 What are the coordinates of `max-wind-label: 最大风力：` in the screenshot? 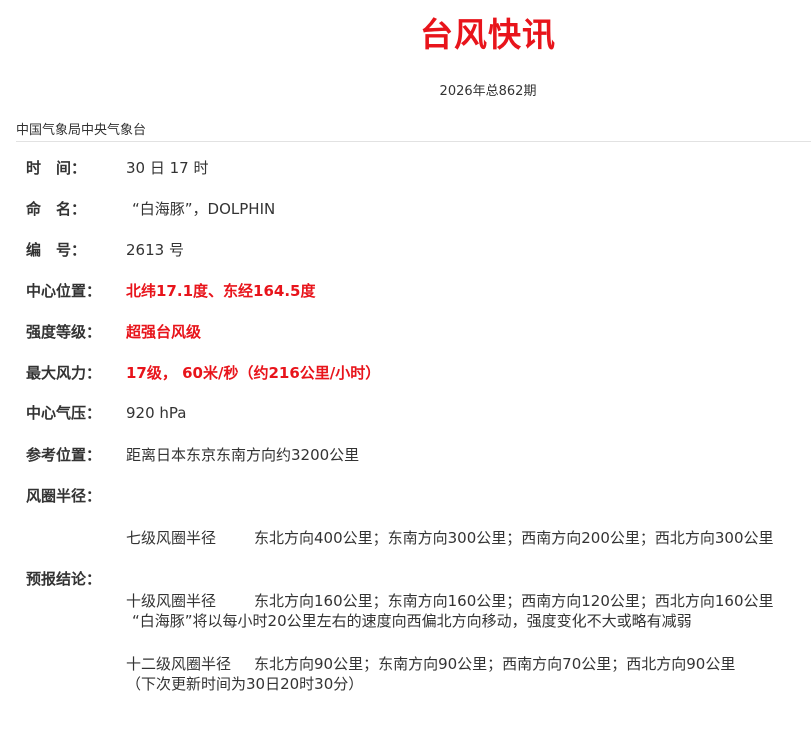 It's located at (64, 373).